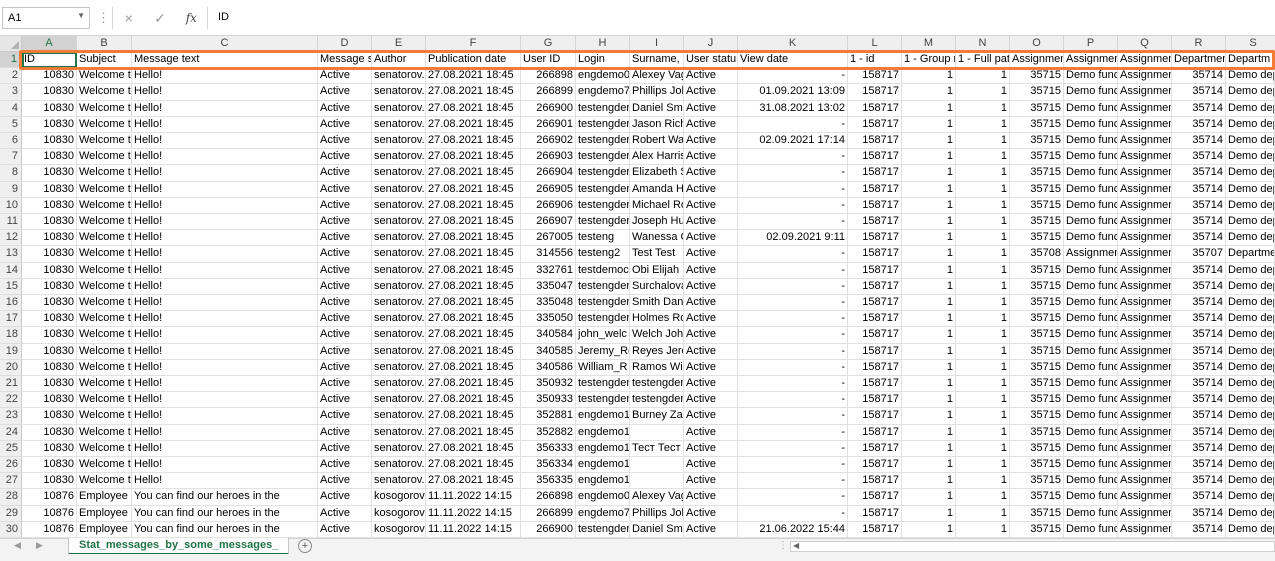 The image size is (1275, 561). What do you see at coordinates (11, 465) in the screenshot?
I see `row-header: 26` at bounding box center [11, 465].